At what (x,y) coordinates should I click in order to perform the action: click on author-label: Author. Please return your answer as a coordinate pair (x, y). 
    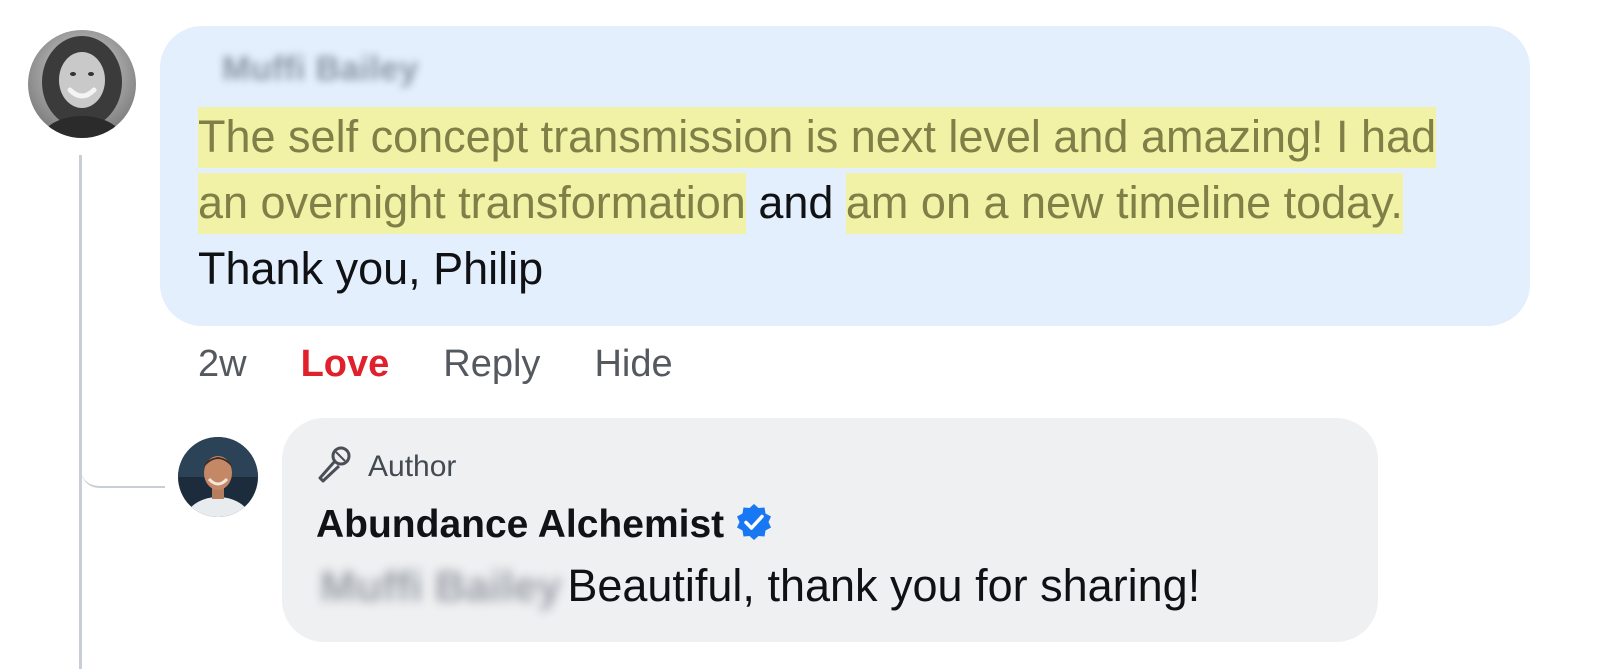
    Looking at the image, I should click on (412, 466).